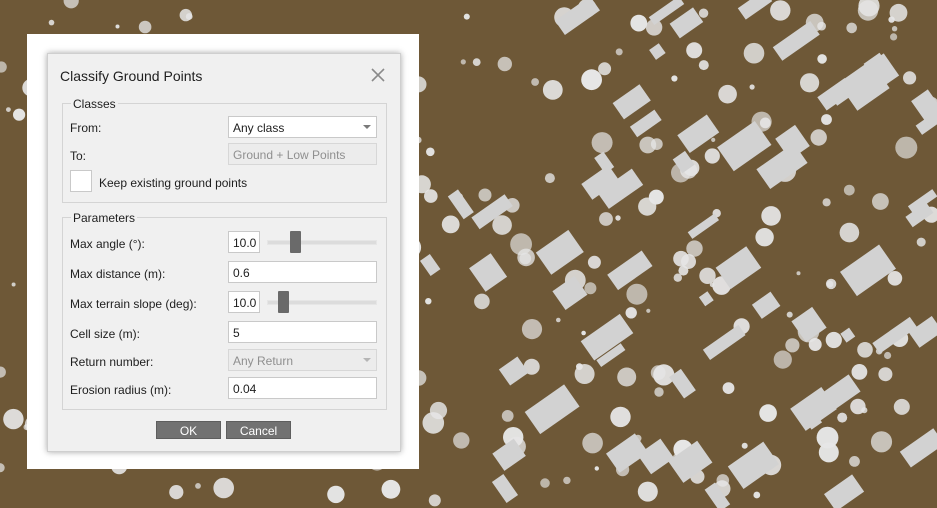 This screenshot has width=937, height=508. I want to click on max-angle-input: 10.0, so click(244, 242).